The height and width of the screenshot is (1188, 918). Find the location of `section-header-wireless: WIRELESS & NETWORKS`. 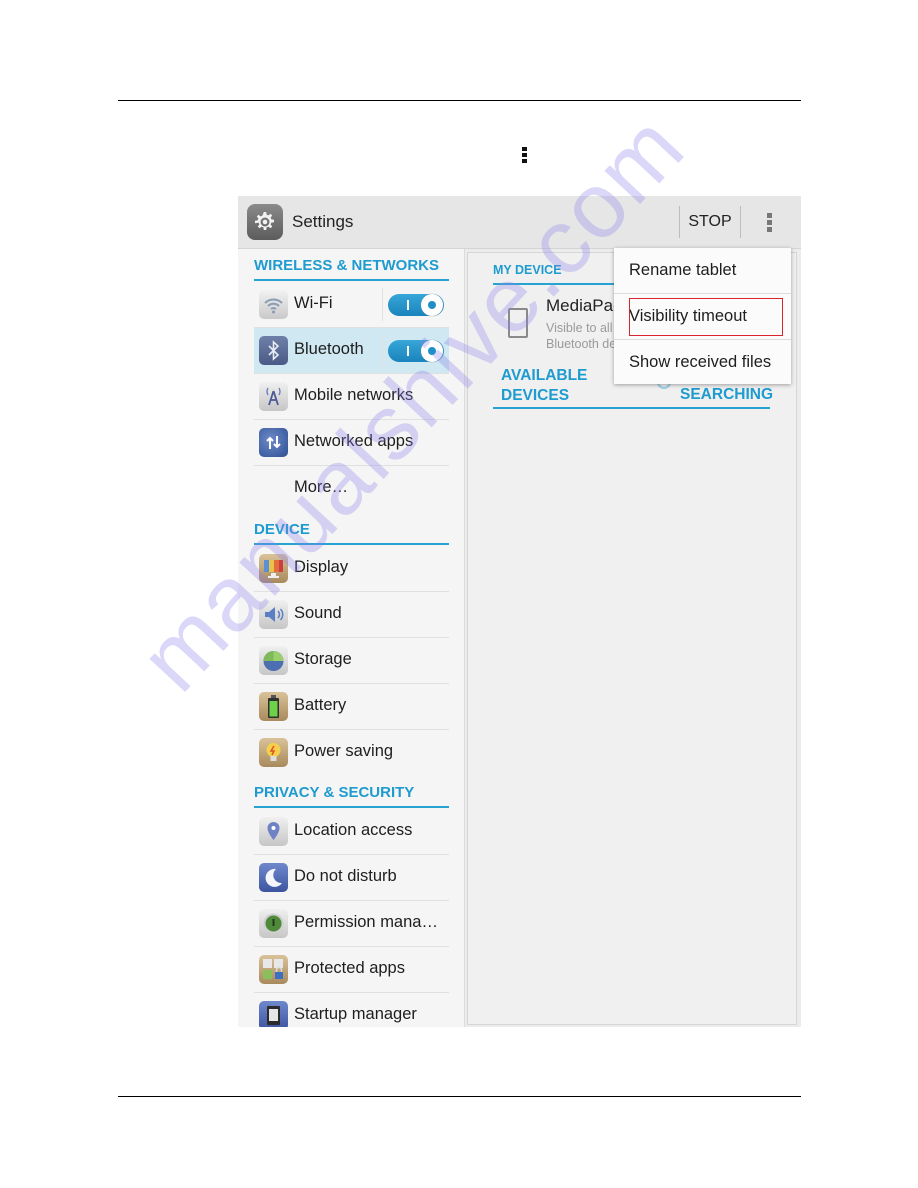

section-header-wireless: WIRELESS & NETWORKS is located at coordinates (351, 269).